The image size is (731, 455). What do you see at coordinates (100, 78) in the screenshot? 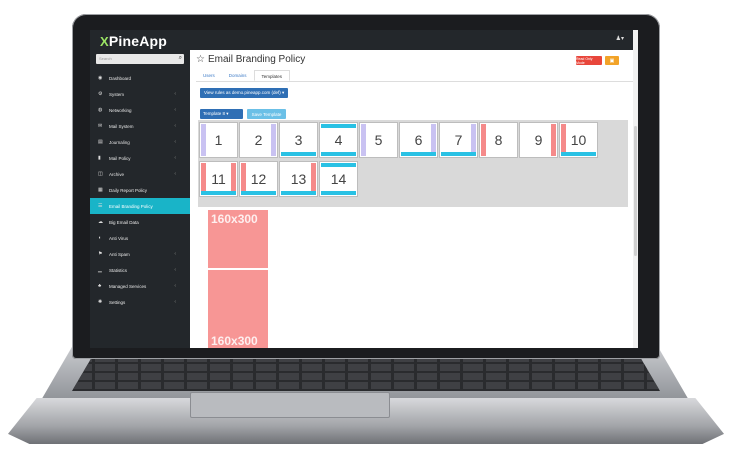
I see `dashboard-icon: ◉` at bounding box center [100, 78].